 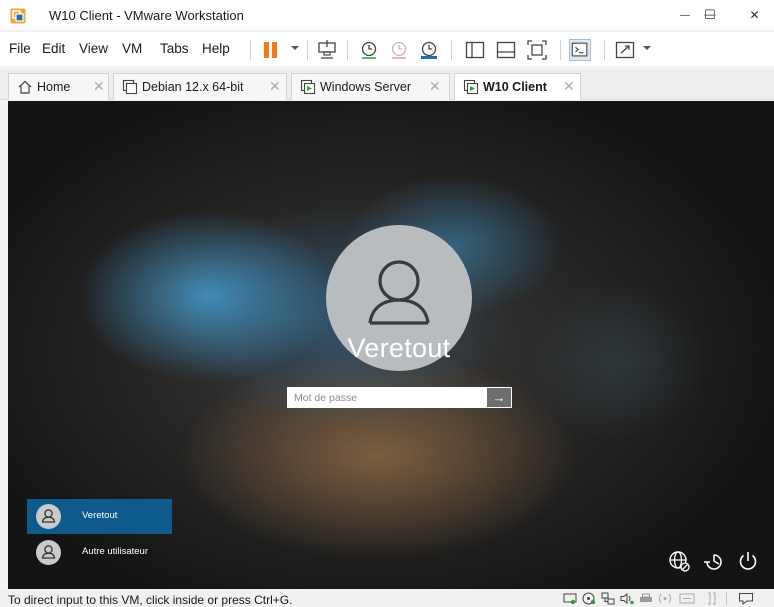 I want to click on menu-file: File, so click(x=20, y=48).